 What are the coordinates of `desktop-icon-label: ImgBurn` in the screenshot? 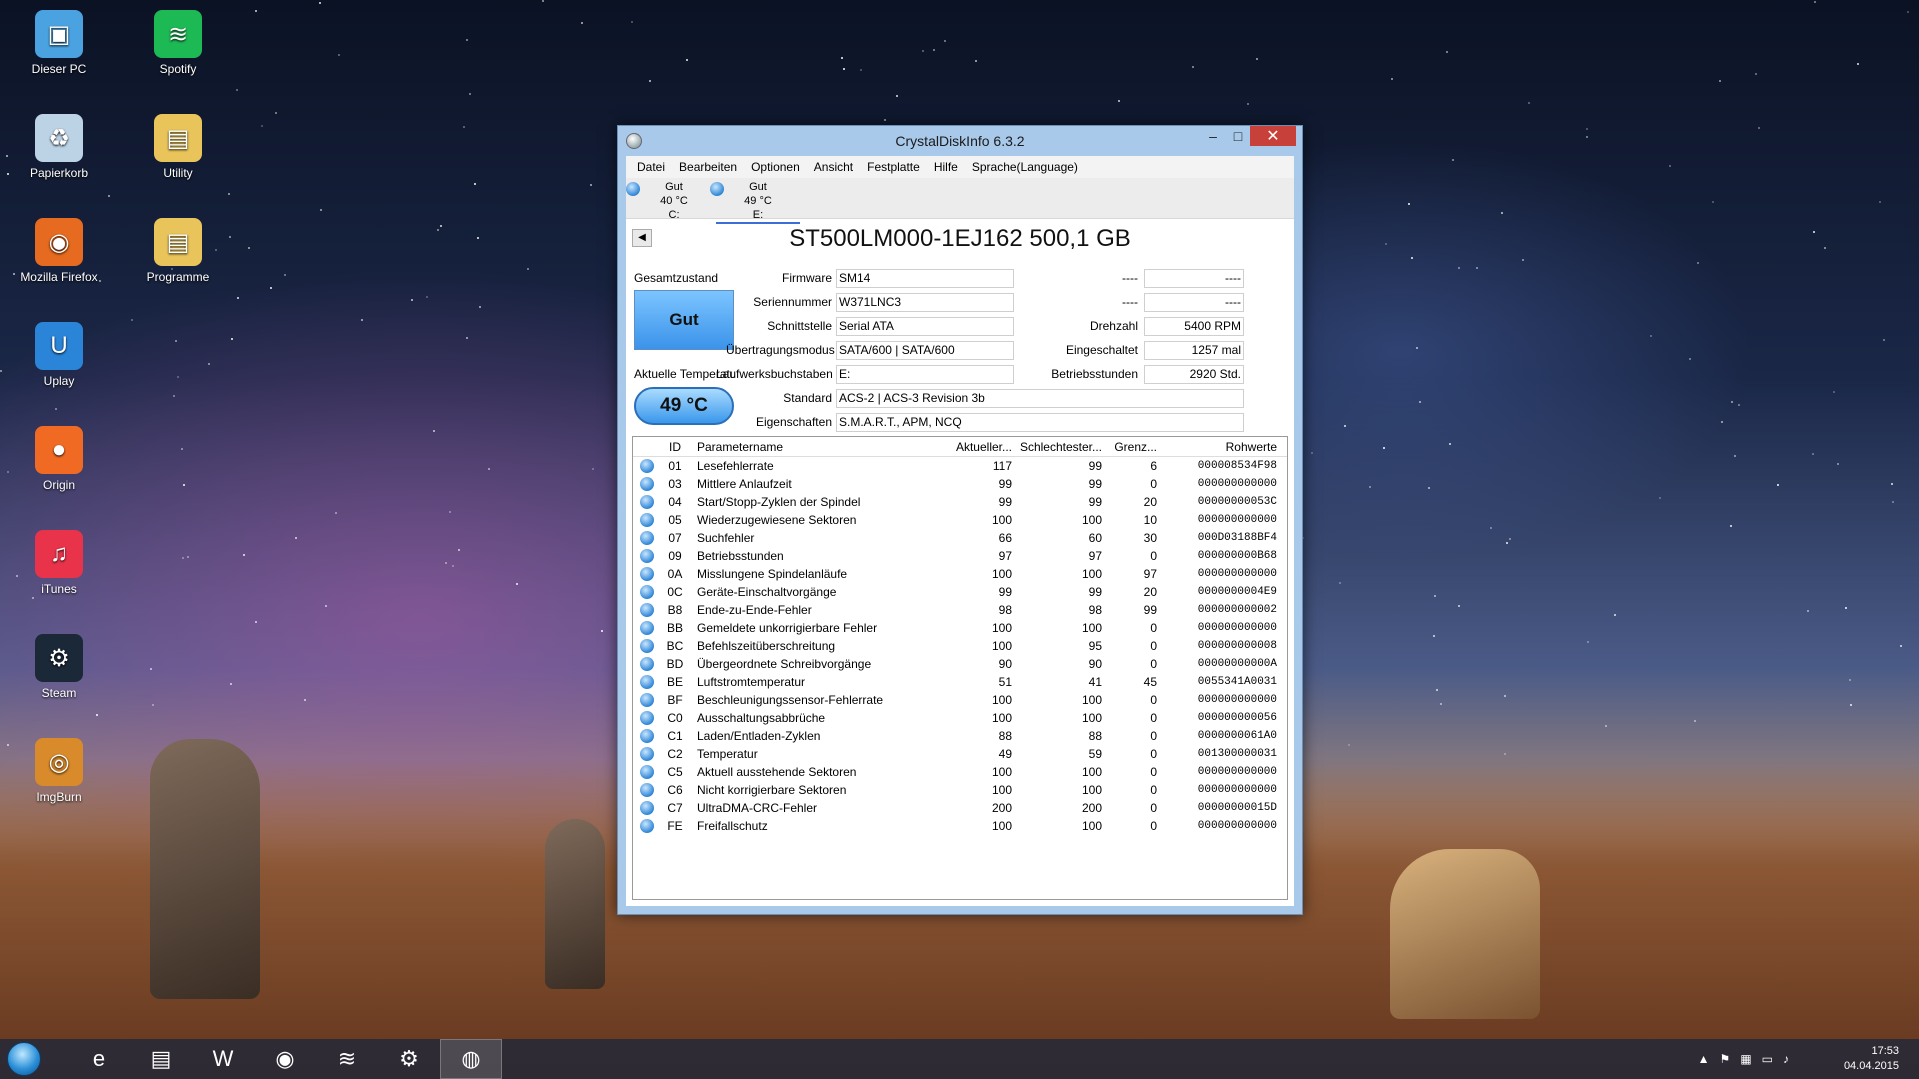 It's located at (59, 797).